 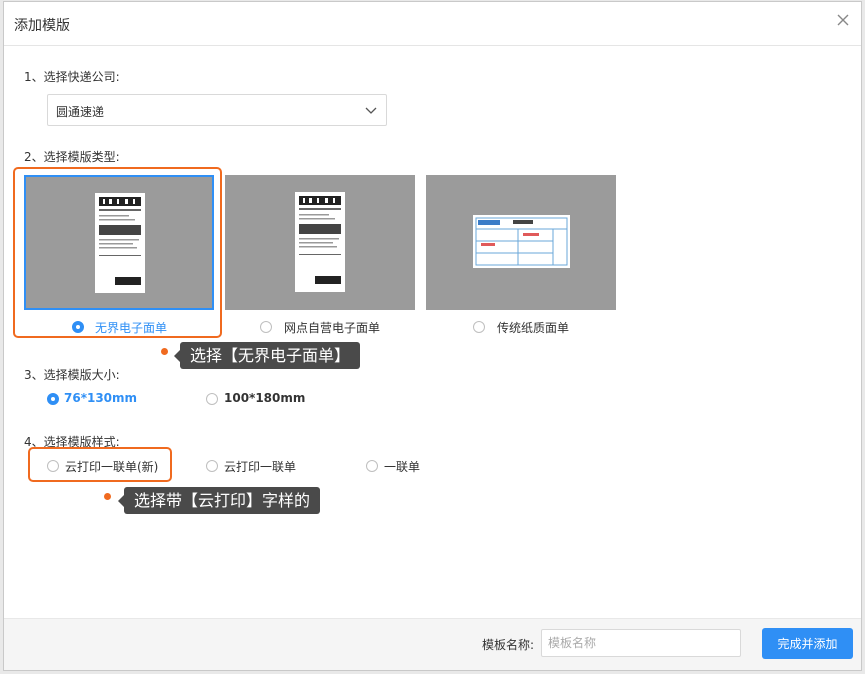 What do you see at coordinates (264, 398) in the screenshot?
I see `size-option-100x180-label: 100*180mm` at bounding box center [264, 398].